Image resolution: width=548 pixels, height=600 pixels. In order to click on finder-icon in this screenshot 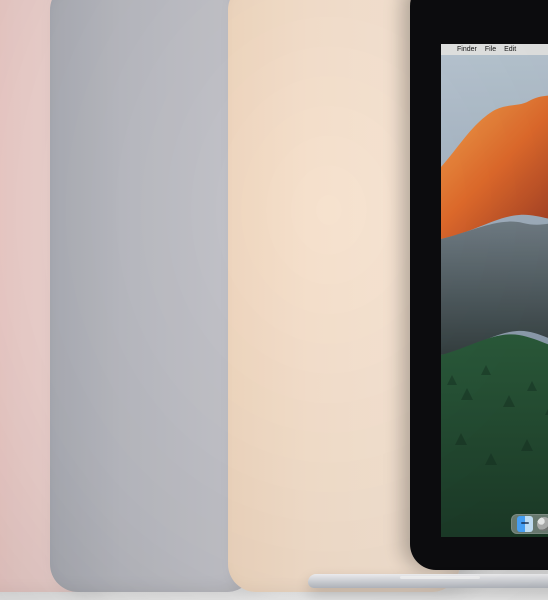, I will do `click(525, 524)`.